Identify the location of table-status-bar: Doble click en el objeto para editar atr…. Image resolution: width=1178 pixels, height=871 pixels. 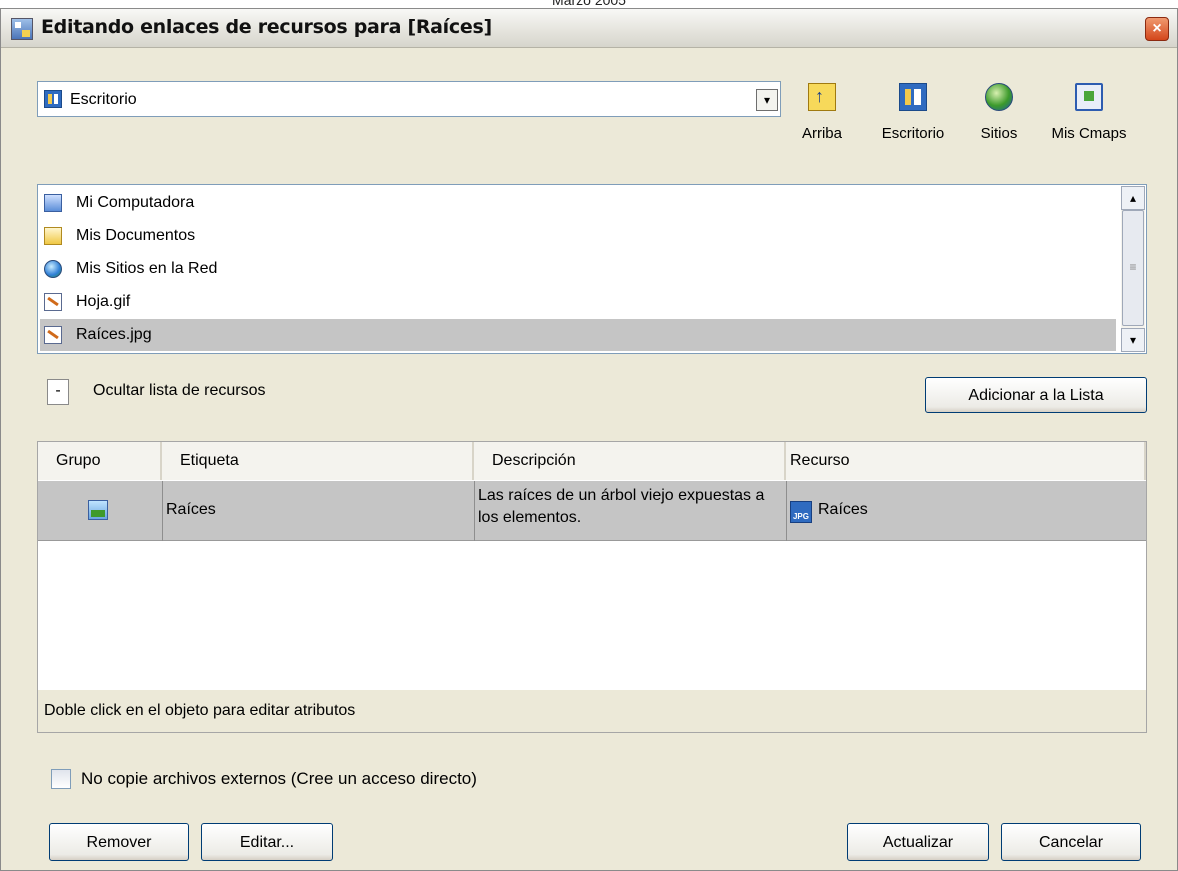
(592, 711).